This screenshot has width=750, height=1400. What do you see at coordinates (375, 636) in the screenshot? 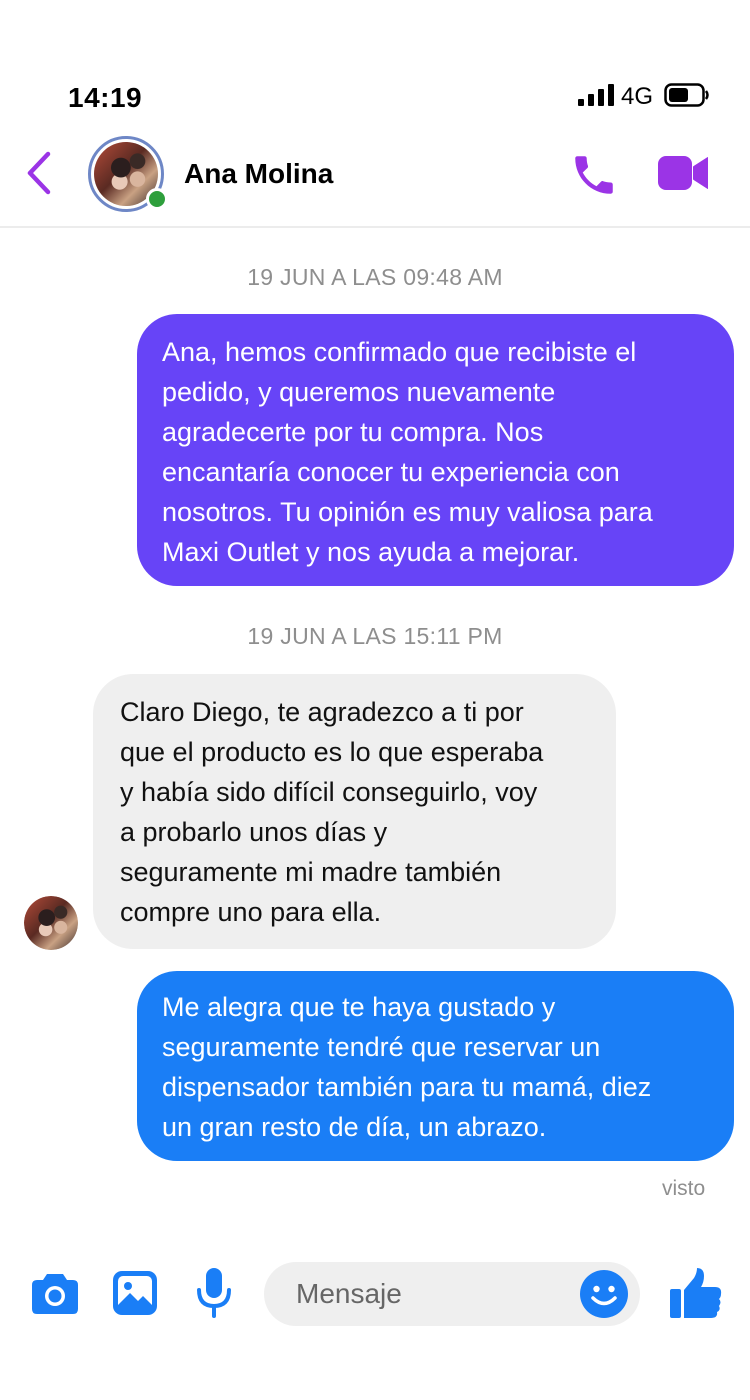
I see `message-timestamp: 19 JUN A LAS 15:11 PM` at bounding box center [375, 636].